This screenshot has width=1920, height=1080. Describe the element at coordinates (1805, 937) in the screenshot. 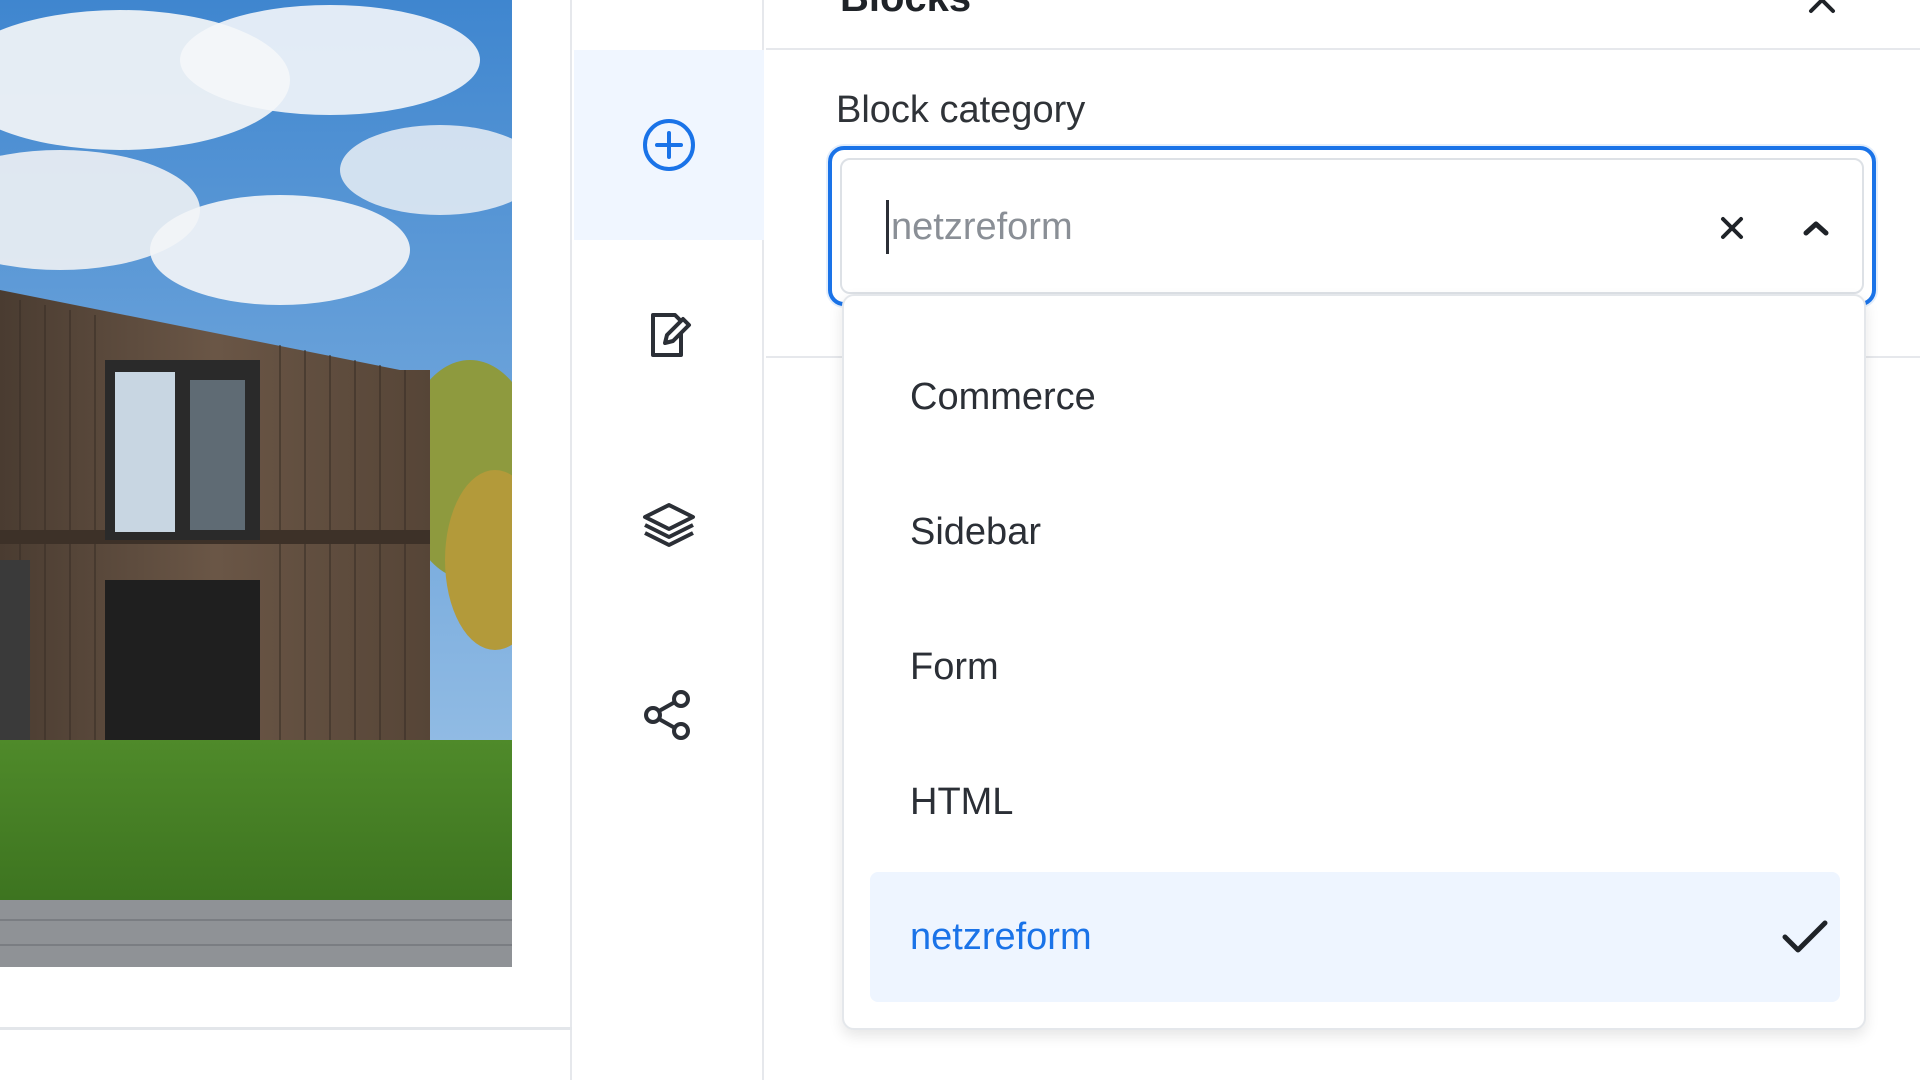

I see `checkmark-icon` at that location.